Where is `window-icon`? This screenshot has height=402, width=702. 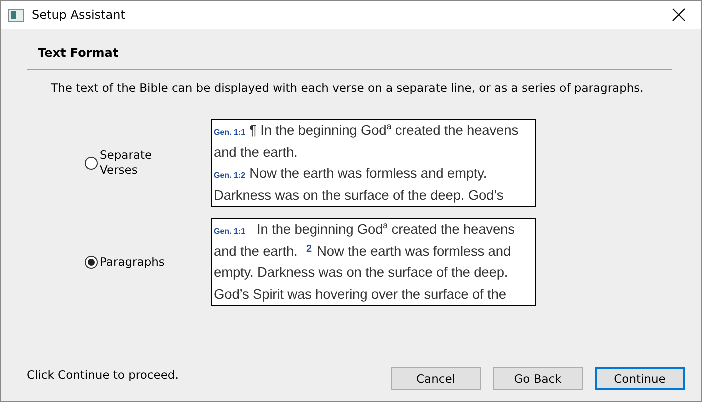 window-icon is located at coordinates (16, 15).